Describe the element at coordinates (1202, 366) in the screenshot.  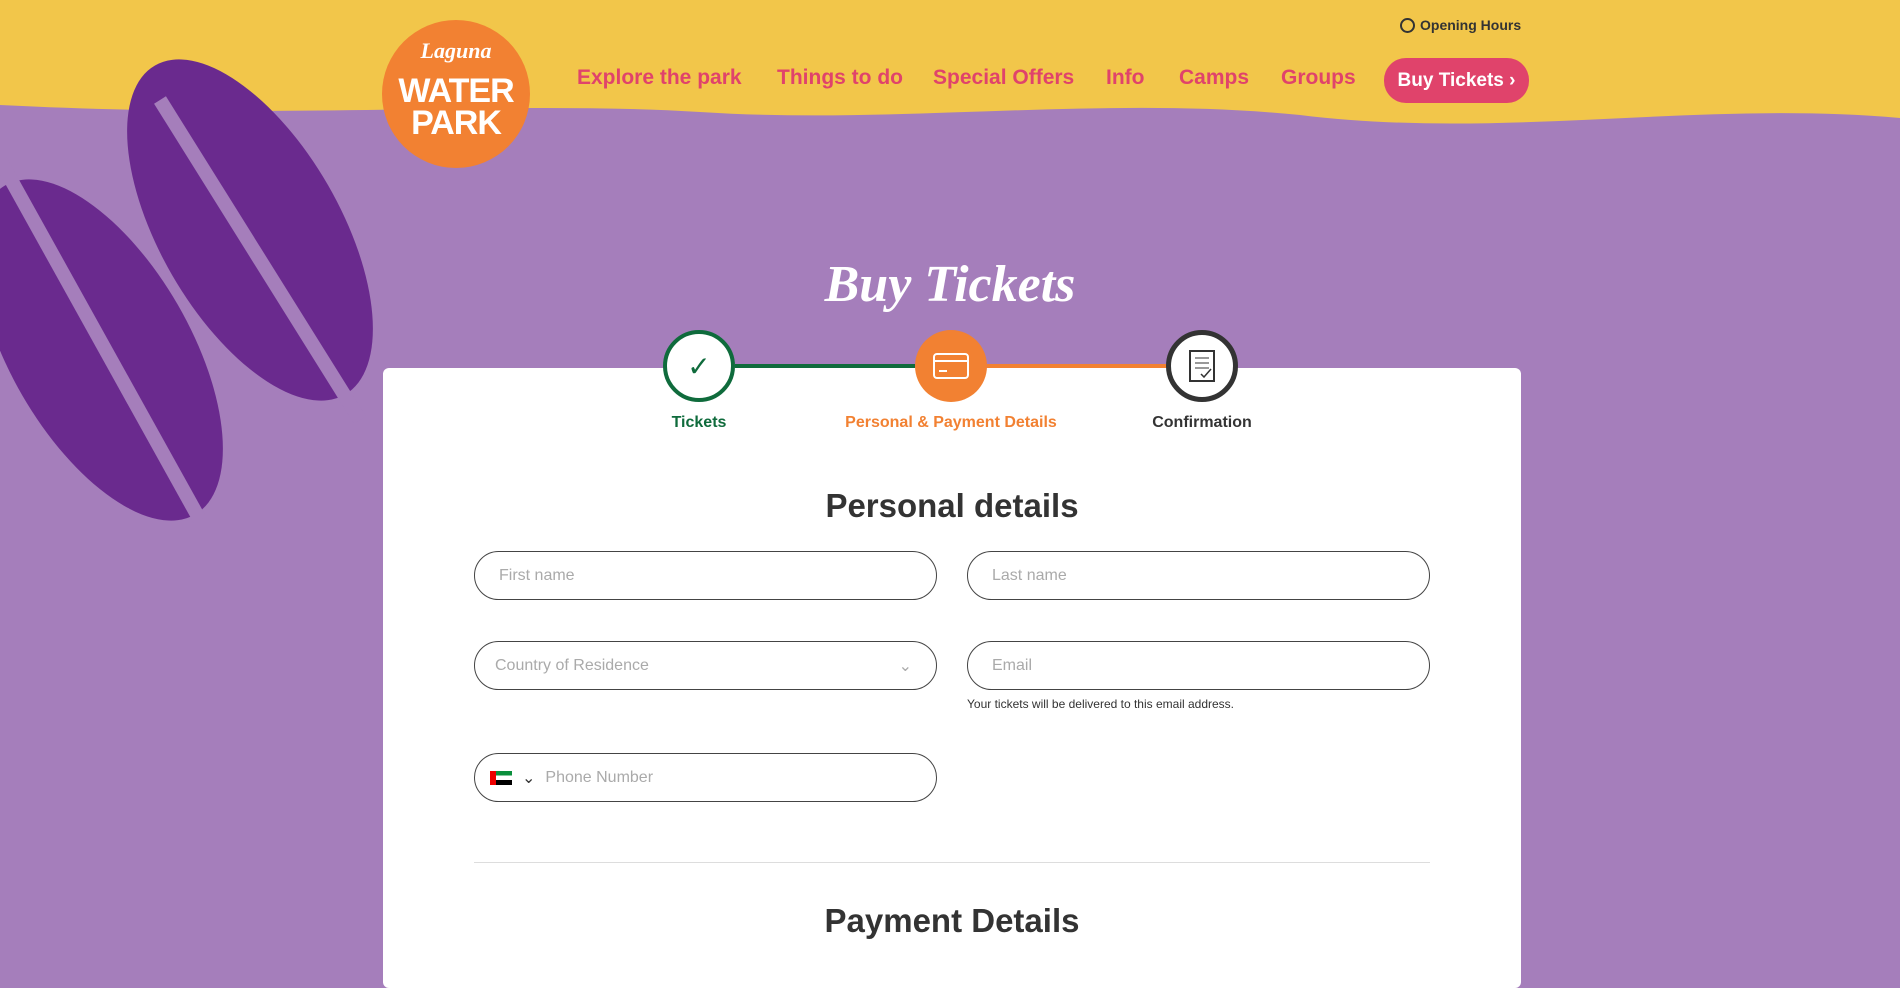
I see `document-check-icon` at that location.